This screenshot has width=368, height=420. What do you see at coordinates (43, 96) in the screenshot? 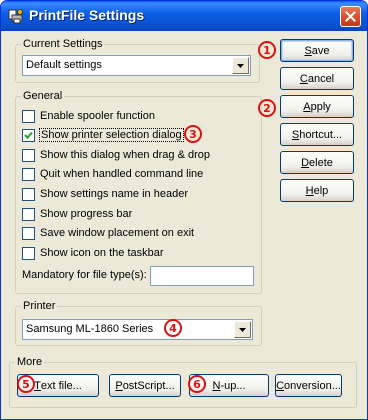
I see `general-legend: General` at bounding box center [43, 96].